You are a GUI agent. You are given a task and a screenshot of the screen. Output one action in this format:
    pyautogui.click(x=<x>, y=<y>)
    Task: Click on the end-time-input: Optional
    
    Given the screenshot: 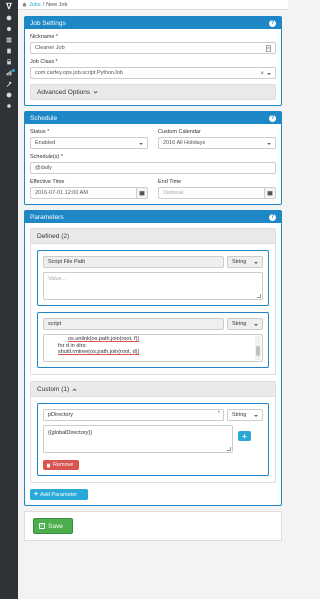 What is the action you would take?
    pyautogui.click(x=211, y=193)
    